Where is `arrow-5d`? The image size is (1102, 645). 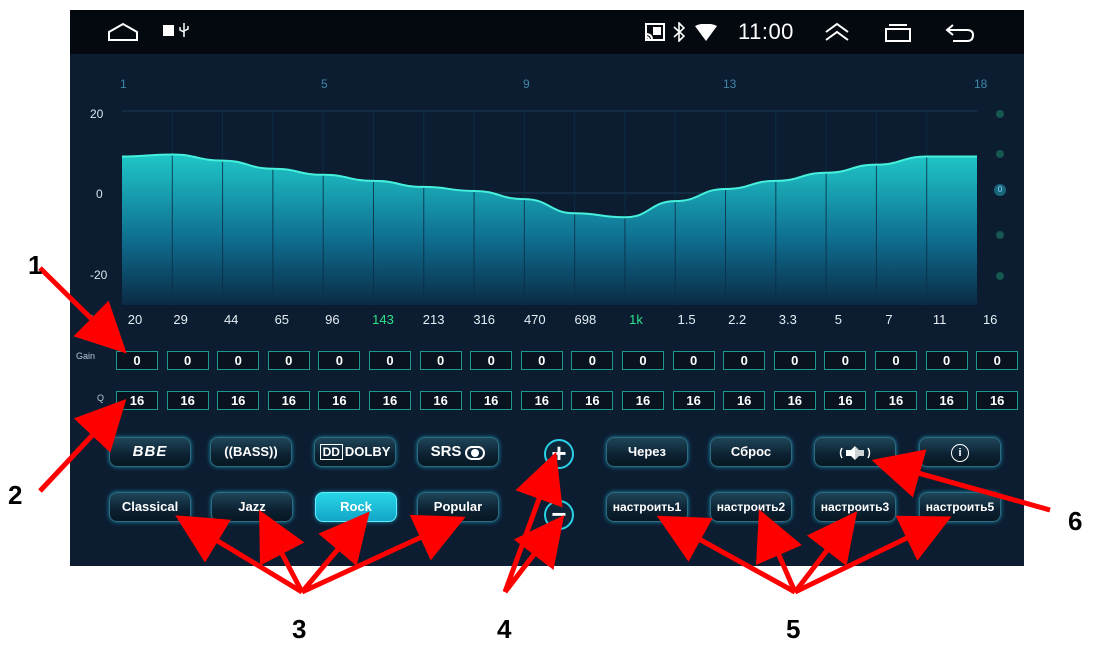 arrow-5d is located at coordinates (872, 555).